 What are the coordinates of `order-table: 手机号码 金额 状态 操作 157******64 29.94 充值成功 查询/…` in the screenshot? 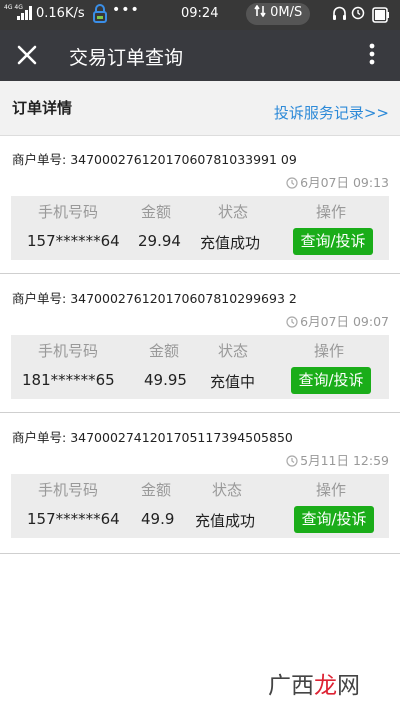 It's located at (200, 228).